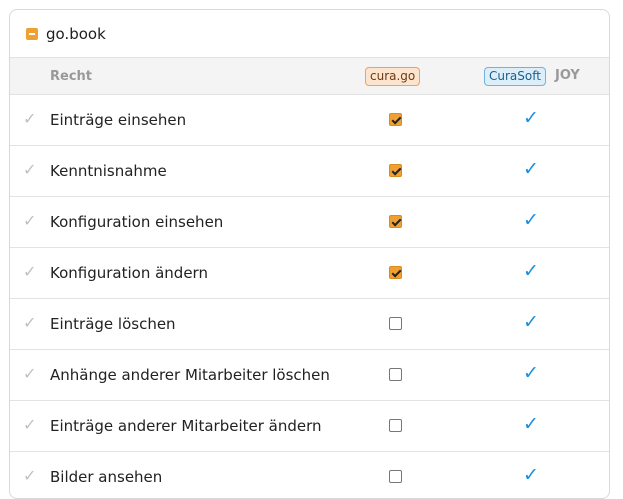 The height and width of the screenshot is (499, 623). Describe the element at coordinates (309, 120) in the screenshot. I see `permission-row: ✓ Einträge einsehen ✓` at that location.